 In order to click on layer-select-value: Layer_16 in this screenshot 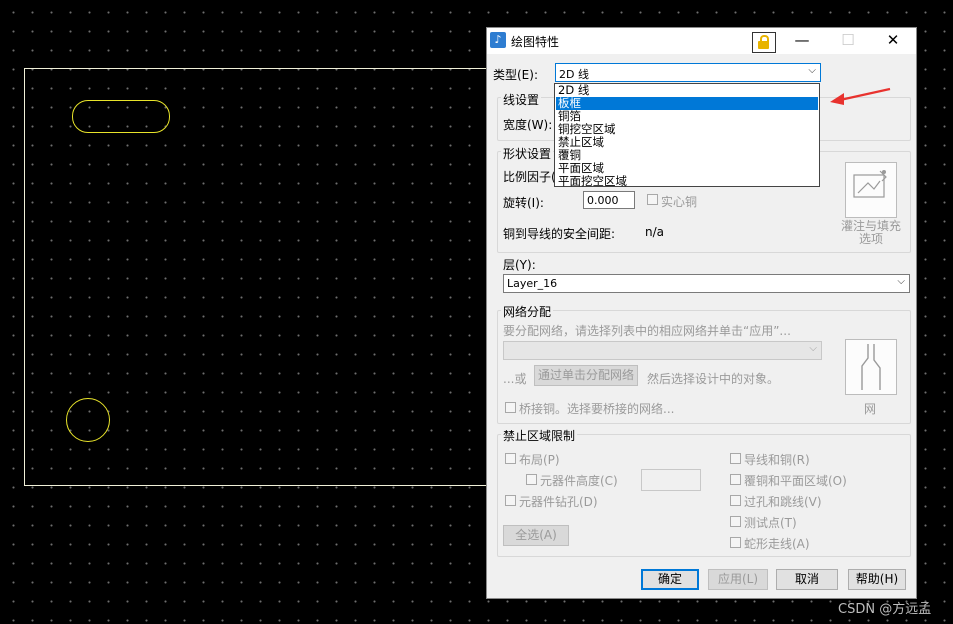, I will do `click(532, 283)`.